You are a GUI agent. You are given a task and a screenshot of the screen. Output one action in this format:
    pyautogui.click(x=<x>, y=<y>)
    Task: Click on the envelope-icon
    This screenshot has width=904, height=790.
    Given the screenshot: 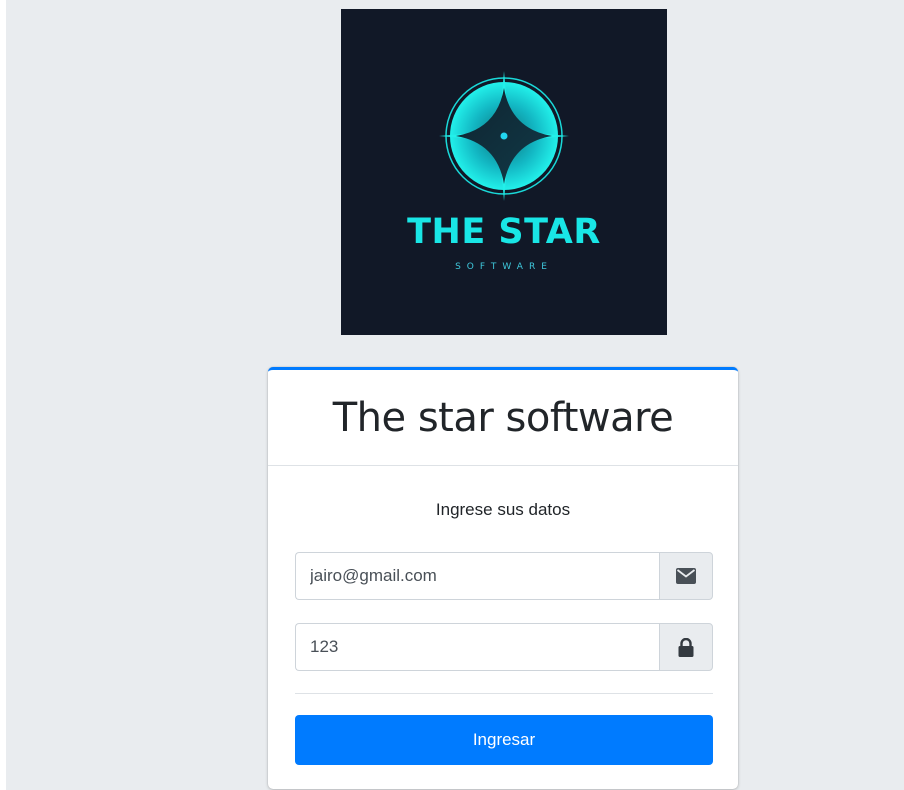 What is the action you would take?
    pyautogui.click(x=686, y=576)
    